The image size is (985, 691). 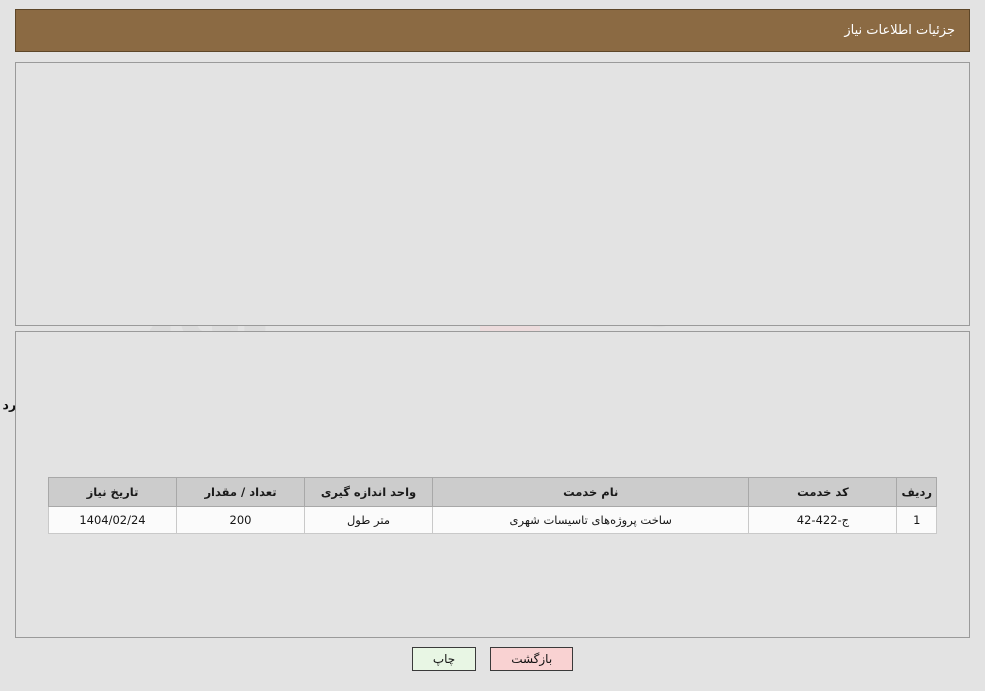 I want to click on cell-need-date: 1404/02/24, so click(x=112, y=520).